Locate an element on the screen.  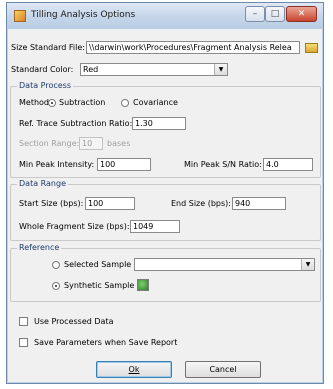
subtraction-label: Subtraction is located at coordinates (82, 102).